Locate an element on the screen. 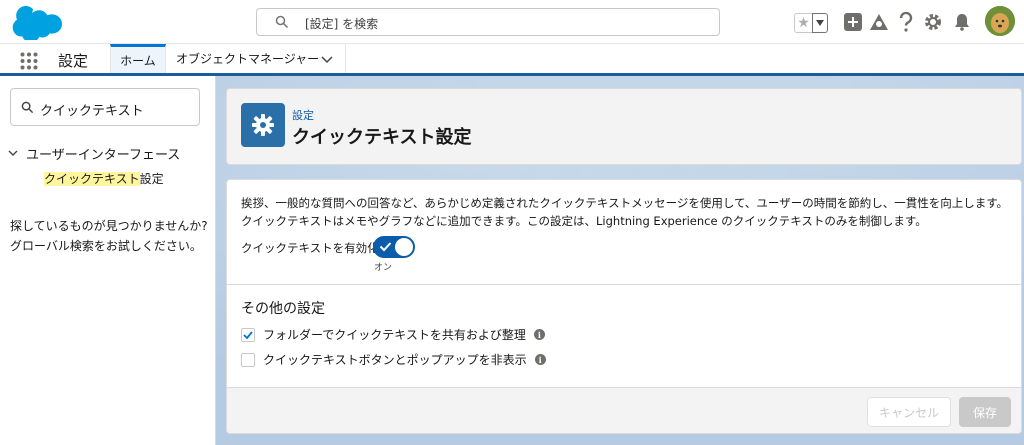 This screenshot has width=1024, height=445. app-name: 設定 is located at coordinates (73, 61).